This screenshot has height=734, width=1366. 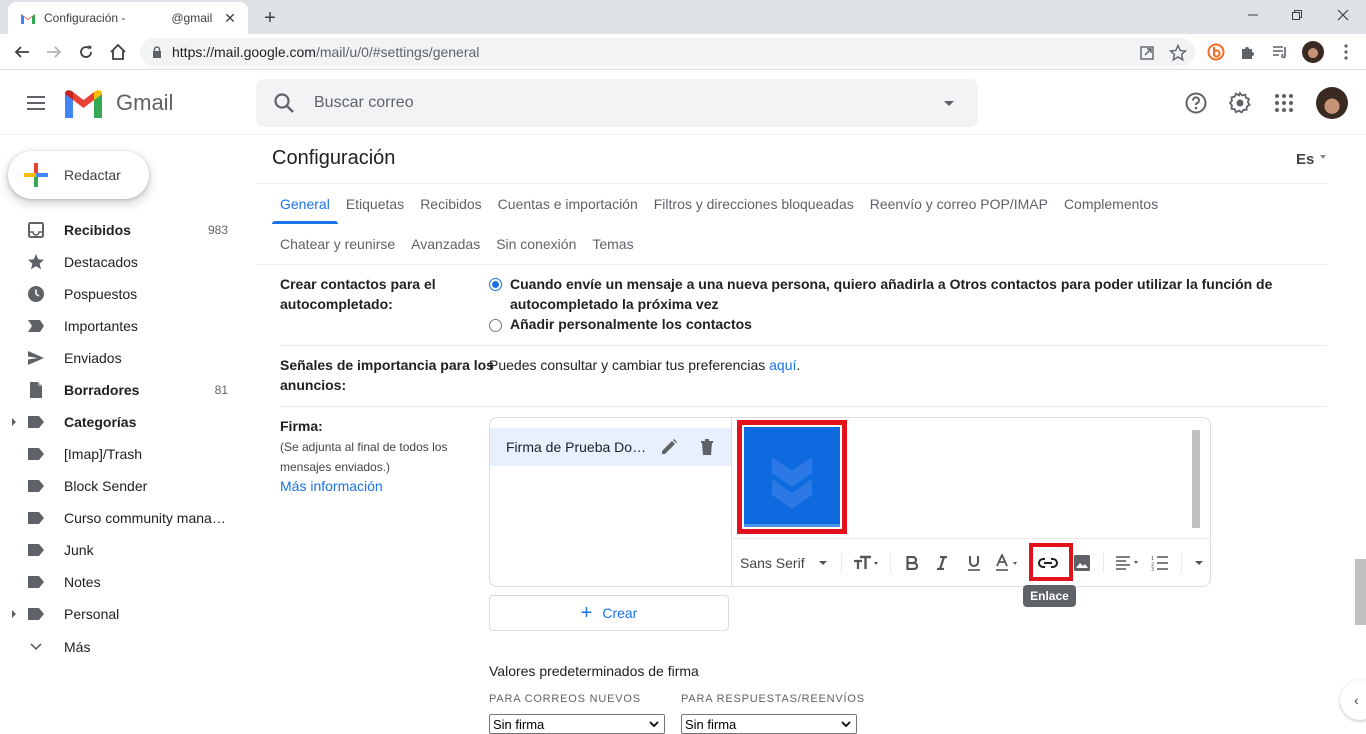 I want to click on sidebar-item-notes: Notes, so click(x=124, y=582).